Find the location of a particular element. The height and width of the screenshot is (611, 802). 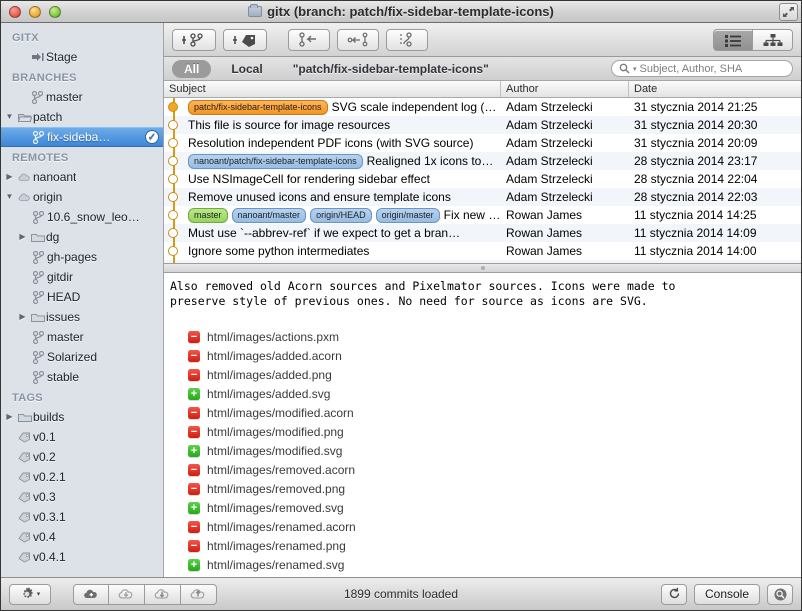

tree-view-button is located at coordinates (773, 39).